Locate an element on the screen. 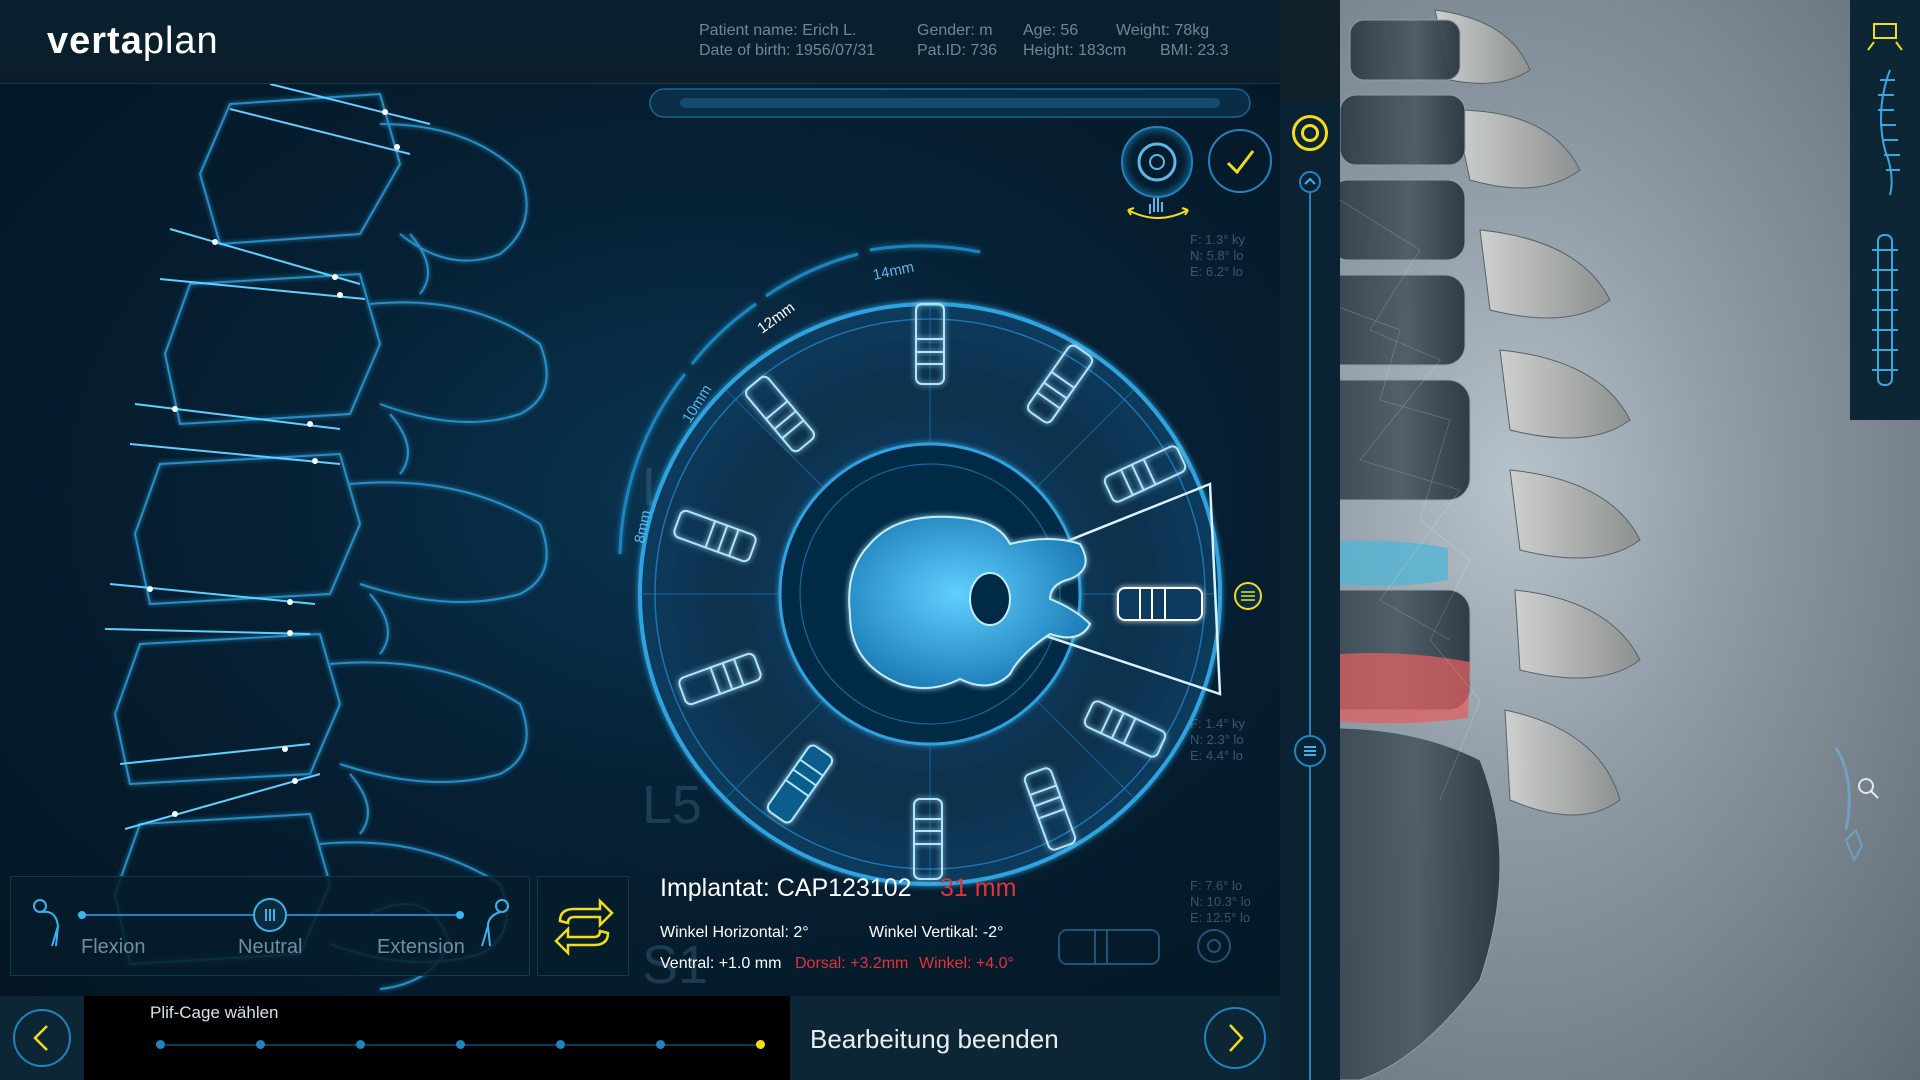 Image resolution: width=1920 pixels, height=1080 pixels. angle-horizontal: Winkel Horizontal: 2° is located at coordinates (734, 932).